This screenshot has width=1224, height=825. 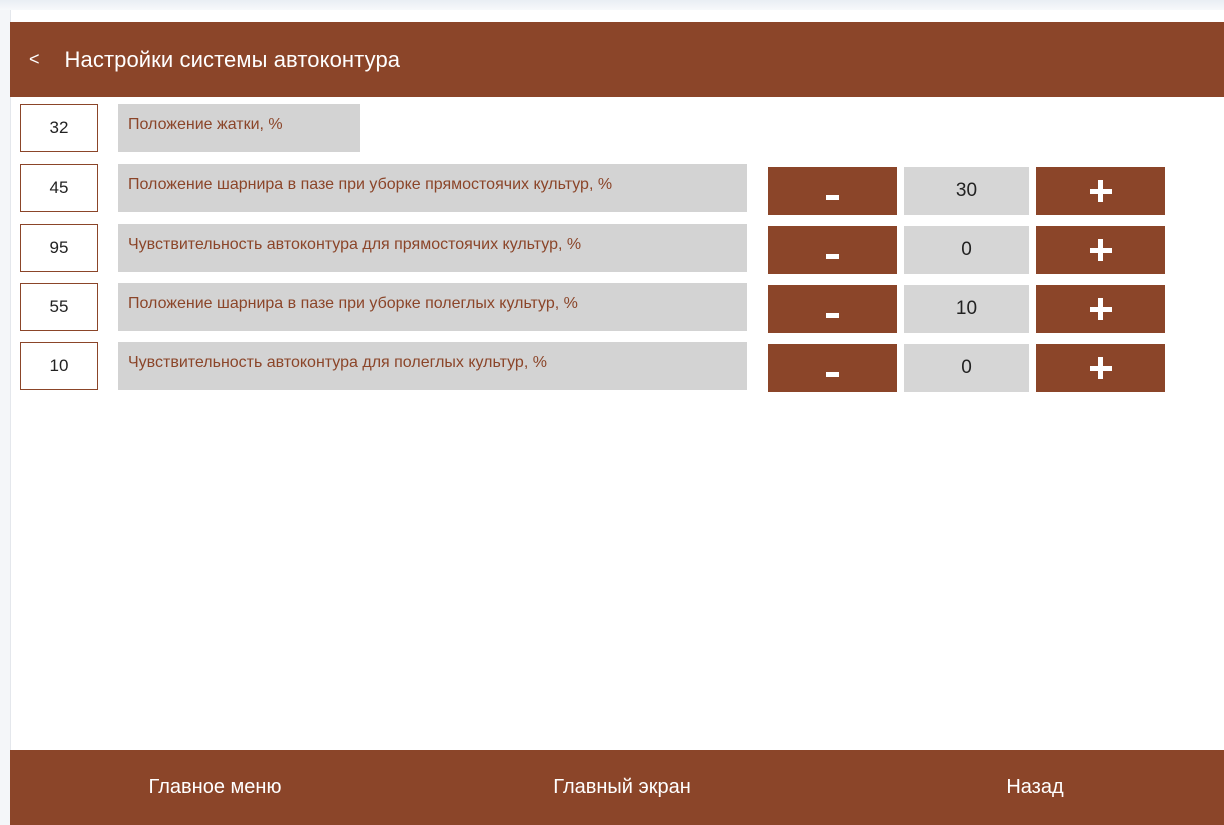 I want to click on stepper-value: 10, so click(x=966, y=309).